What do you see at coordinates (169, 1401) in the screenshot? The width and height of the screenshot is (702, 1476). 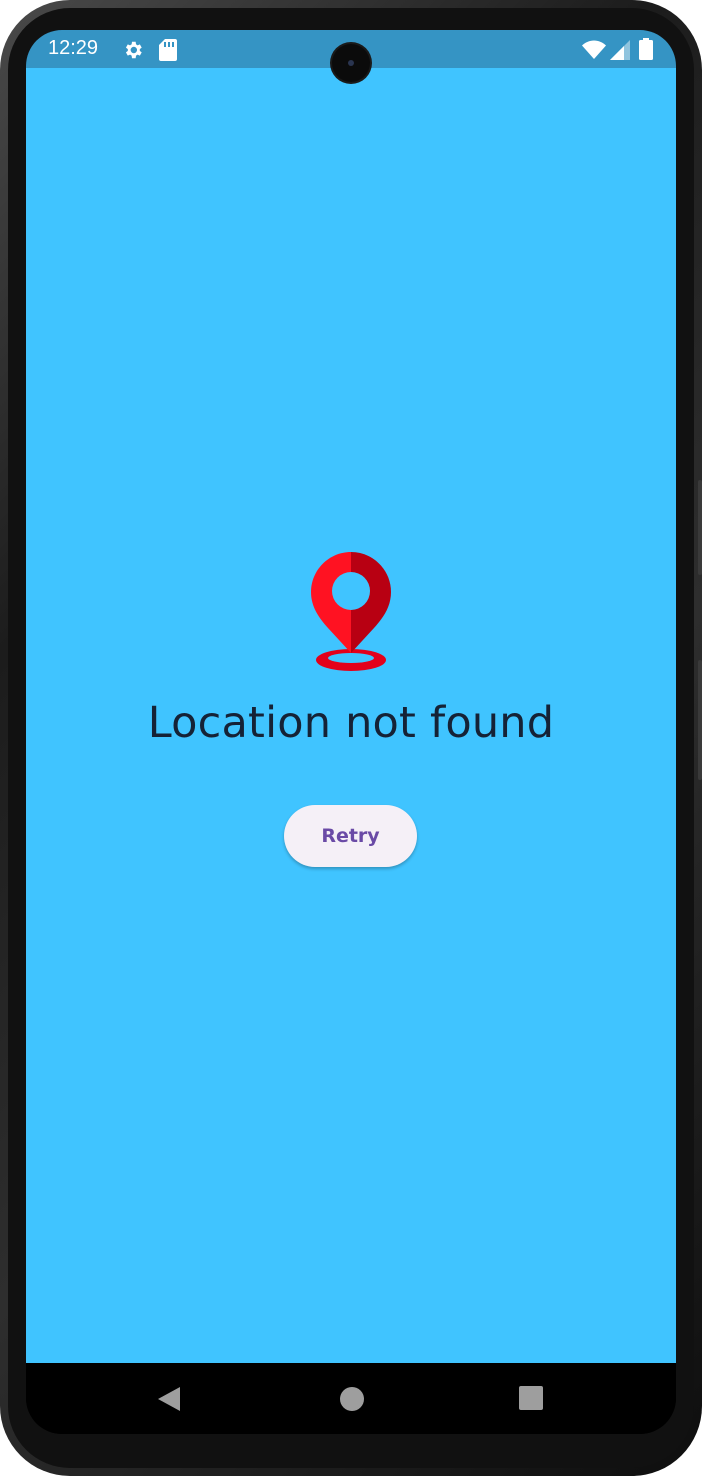 I see `back-icon` at bounding box center [169, 1401].